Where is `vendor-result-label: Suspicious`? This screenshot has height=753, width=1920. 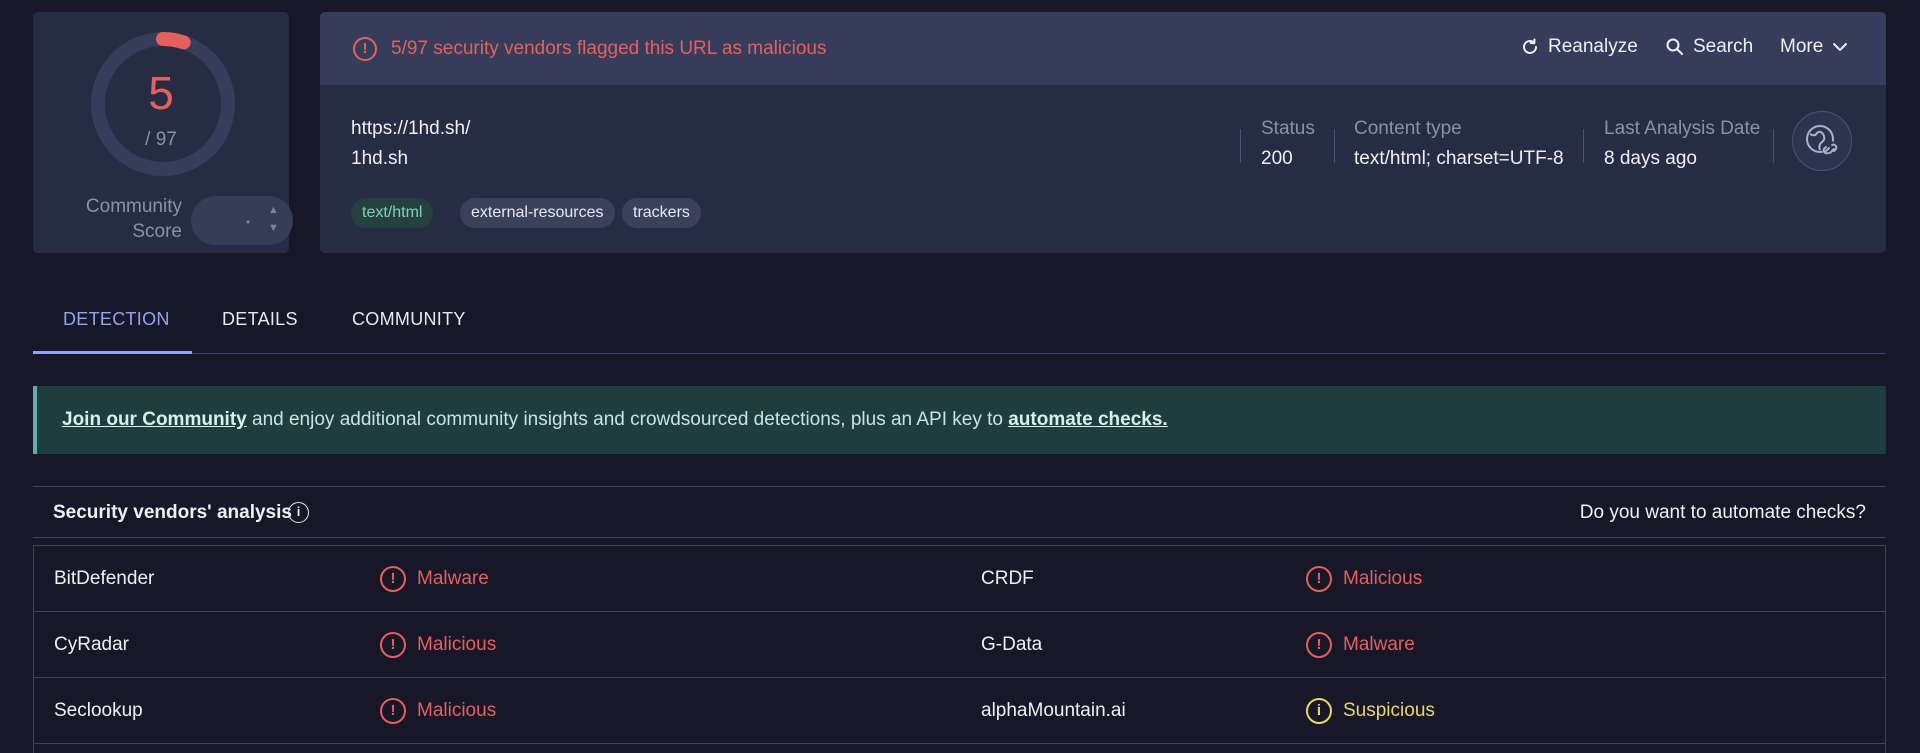
vendor-result-label: Suspicious is located at coordinates (1389, 710).